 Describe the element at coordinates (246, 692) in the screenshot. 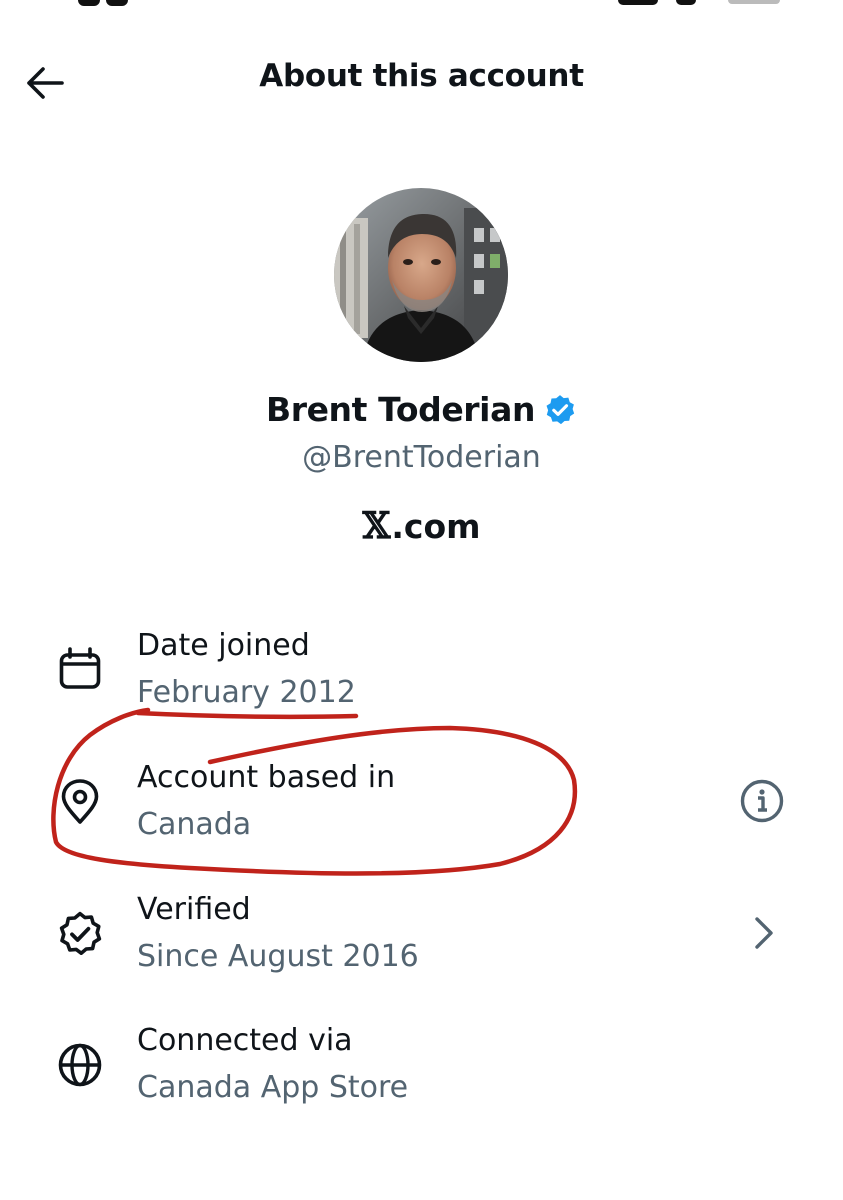

I see `detail-value: February 2012` at that location.